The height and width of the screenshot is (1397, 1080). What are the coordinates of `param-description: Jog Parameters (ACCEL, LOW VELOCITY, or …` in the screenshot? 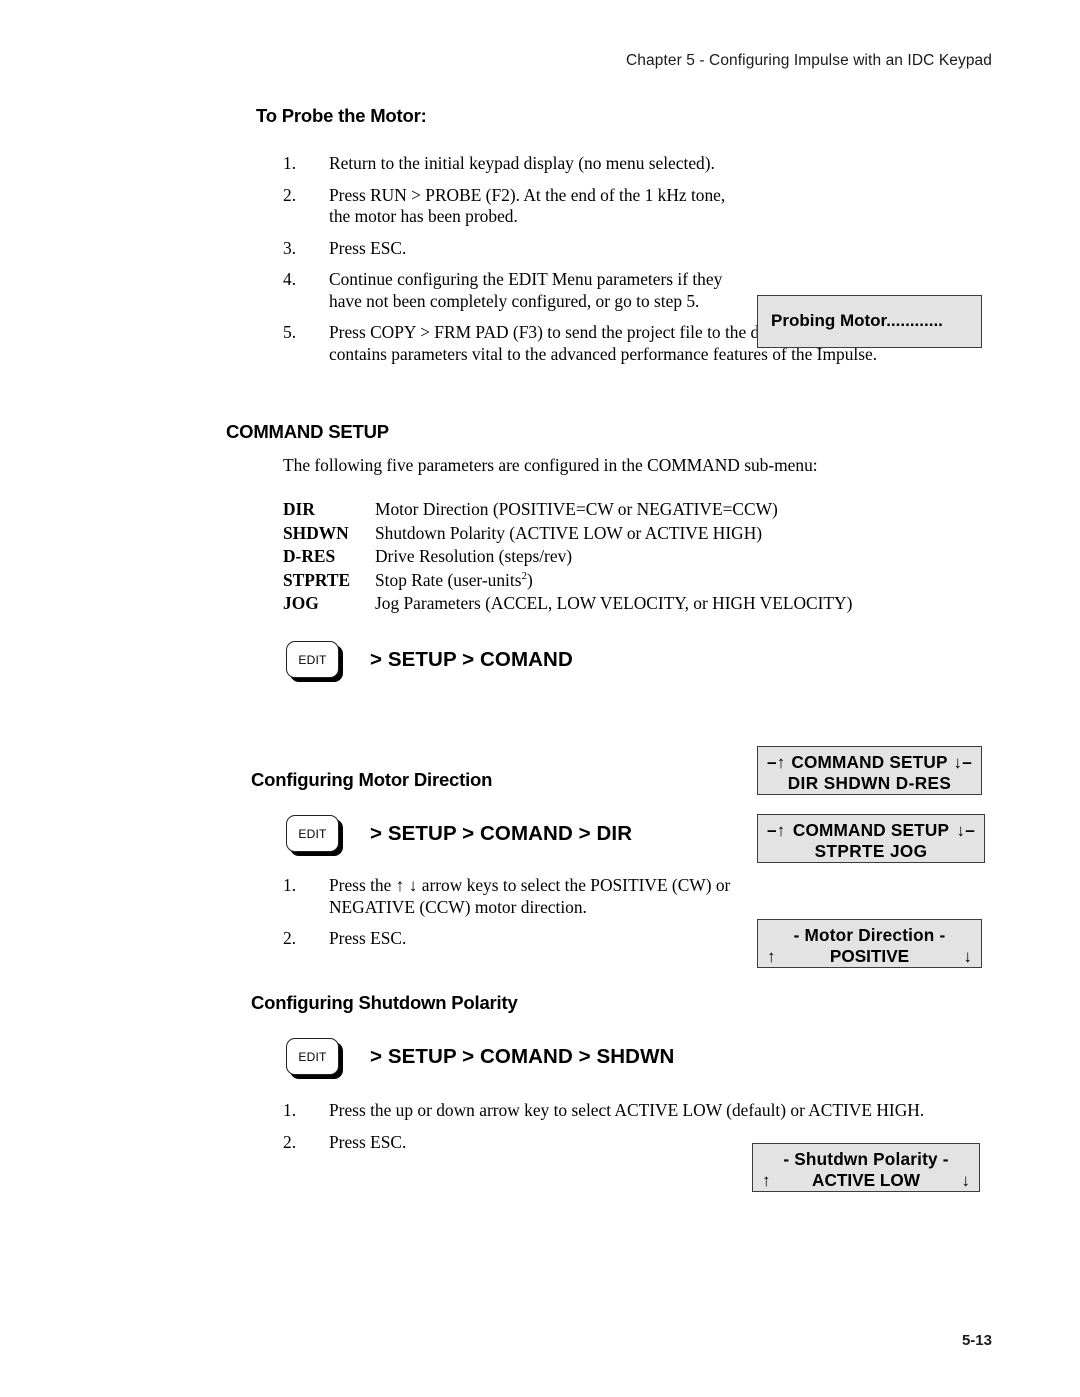 It's located at (614, 603).